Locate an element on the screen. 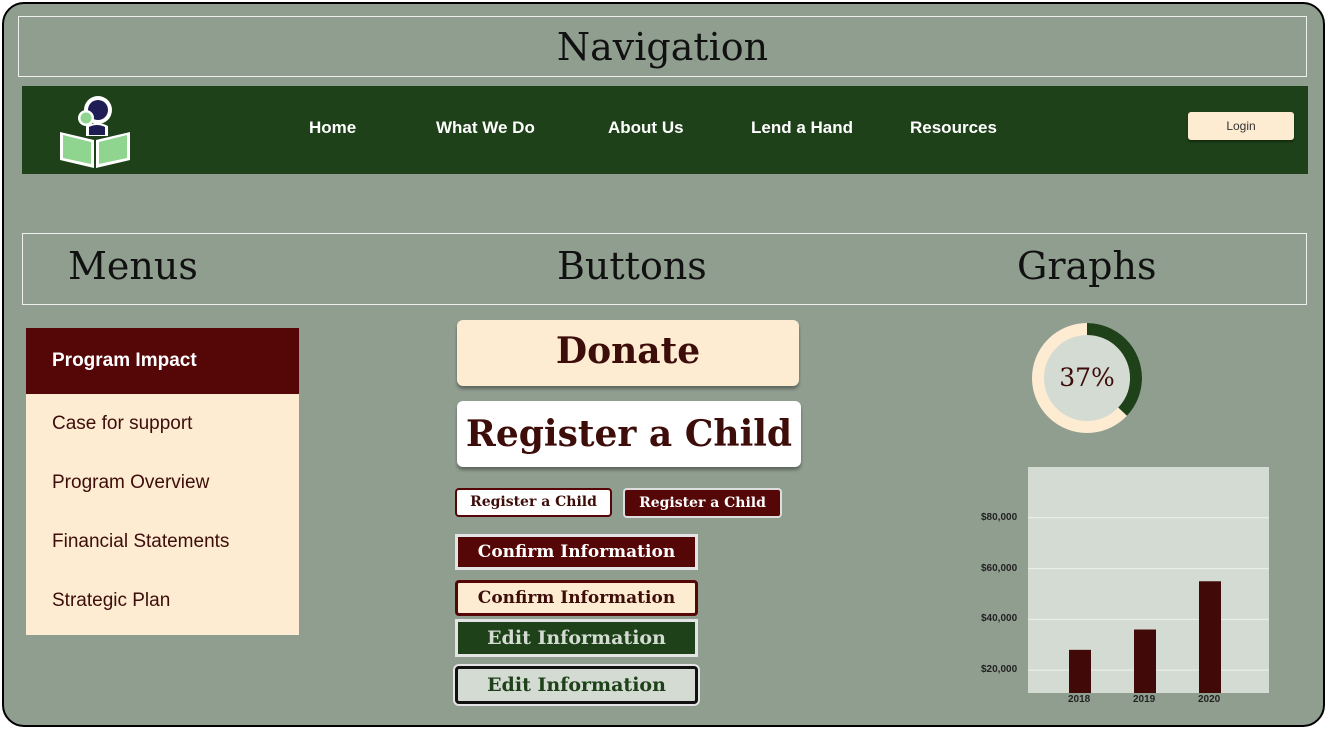 The height and width of the screenshot is (731, 1329). login-button: Login is located at coordinates (1241, 126).